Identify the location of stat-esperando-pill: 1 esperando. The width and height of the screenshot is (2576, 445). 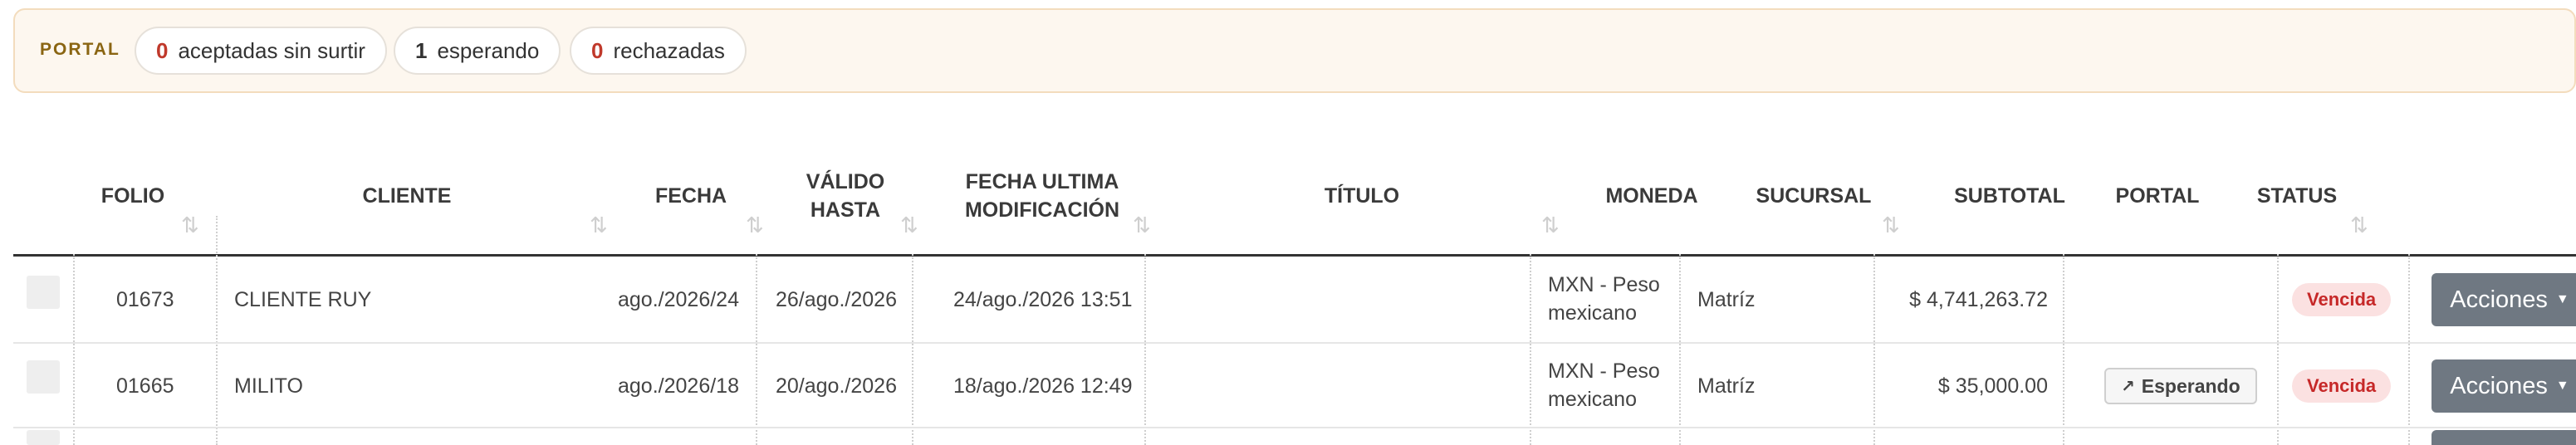
(477, 51).